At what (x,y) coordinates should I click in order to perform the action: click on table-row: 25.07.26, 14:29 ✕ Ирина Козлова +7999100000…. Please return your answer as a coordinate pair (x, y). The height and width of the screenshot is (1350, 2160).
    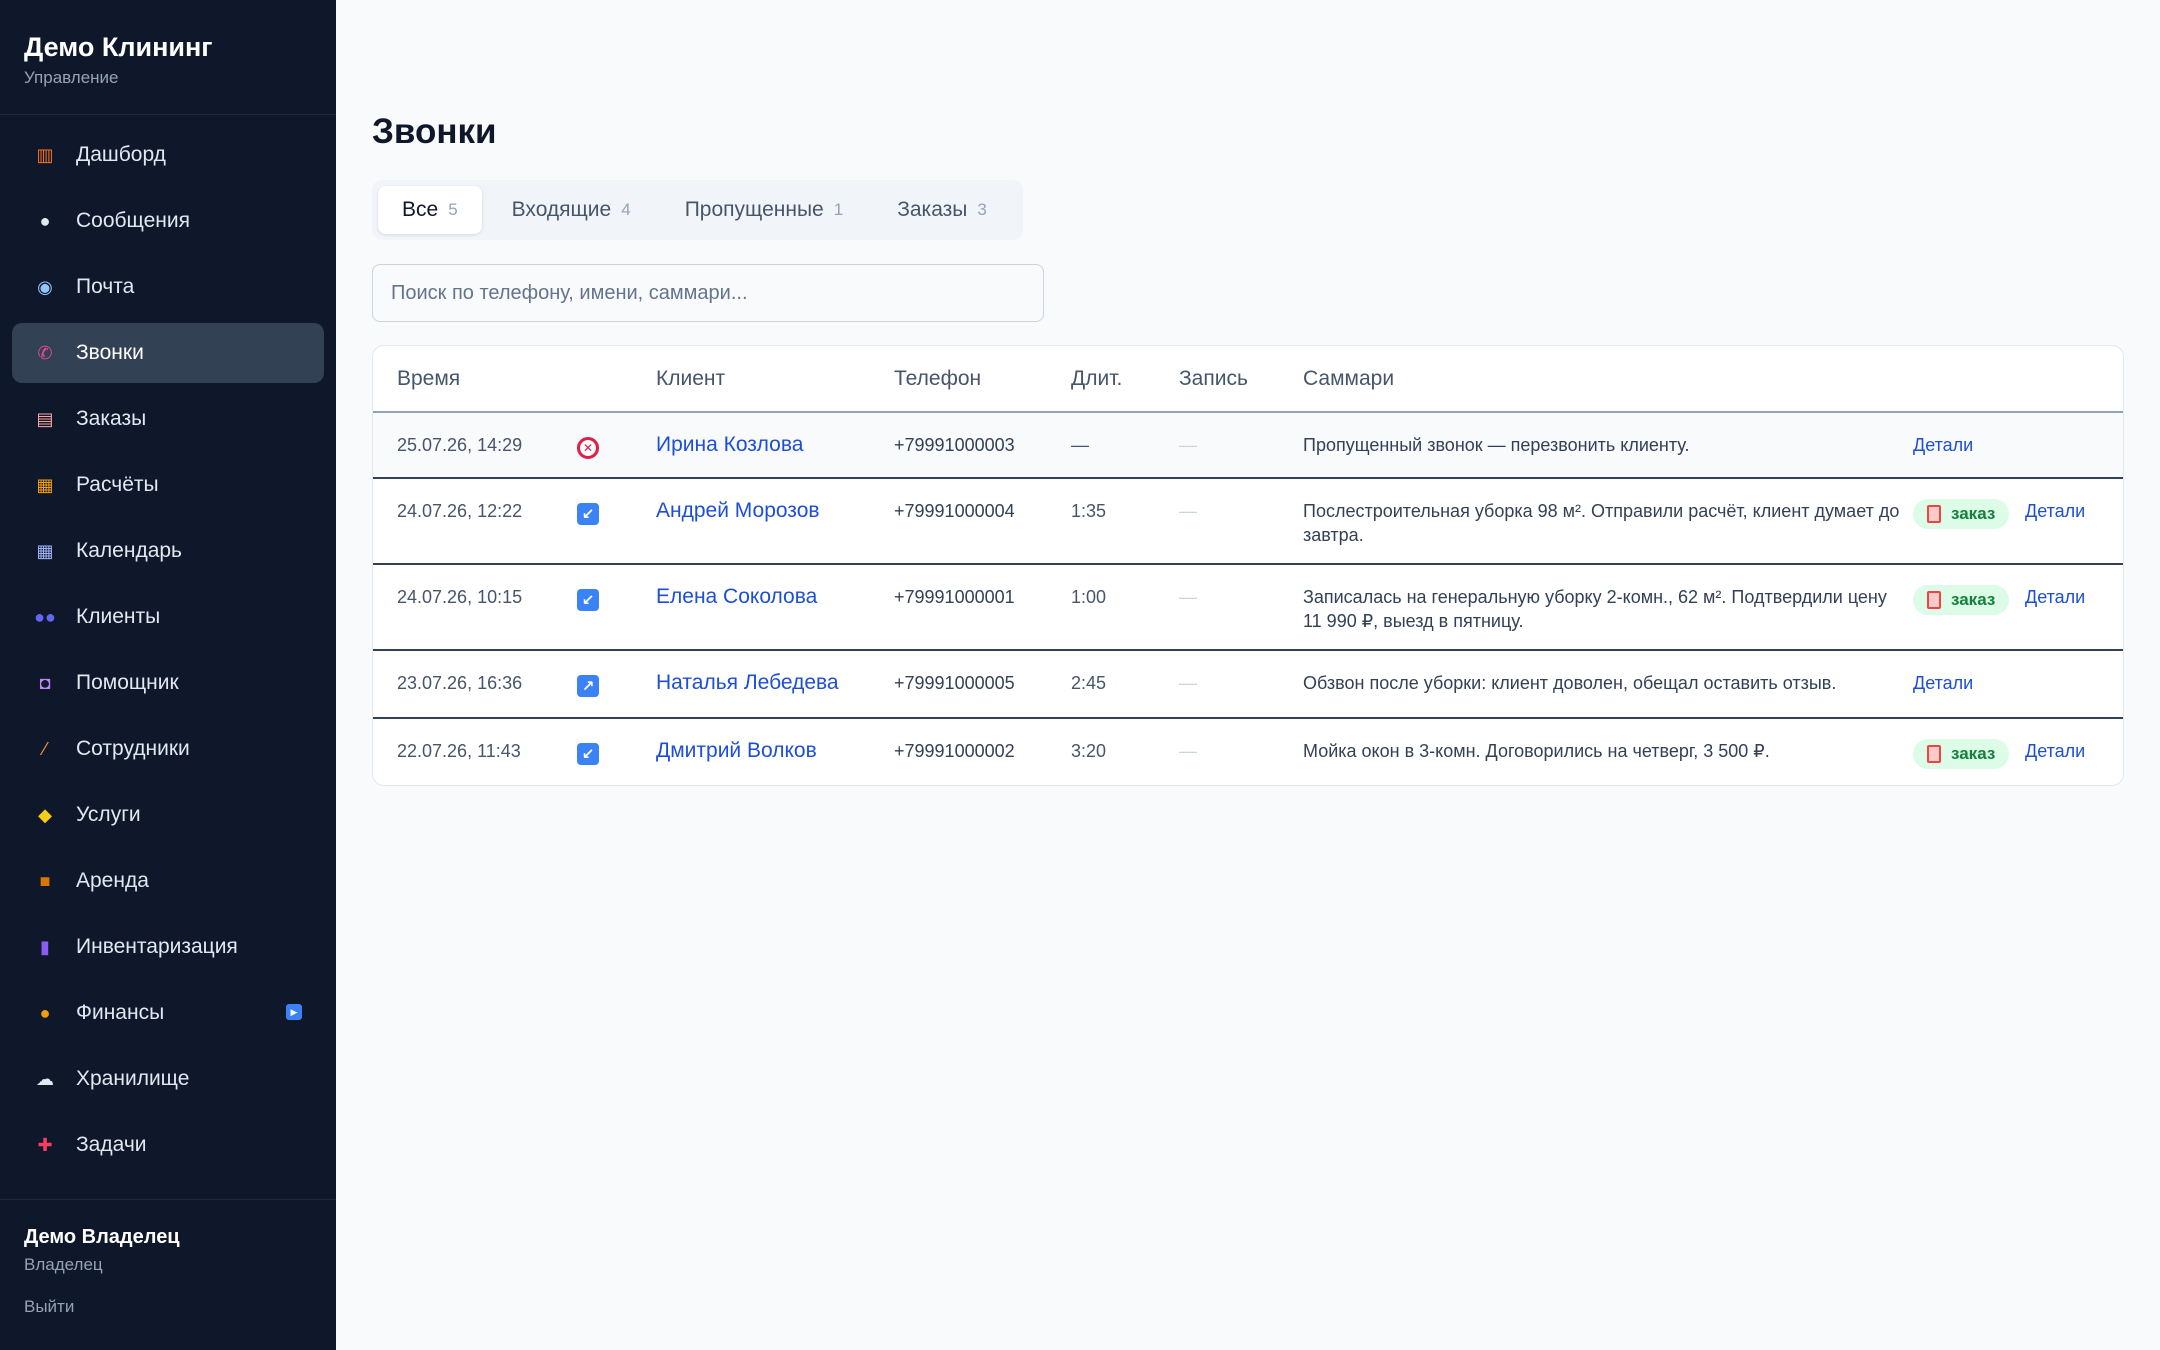
    Looking at the image, I should click on (1248, 446).